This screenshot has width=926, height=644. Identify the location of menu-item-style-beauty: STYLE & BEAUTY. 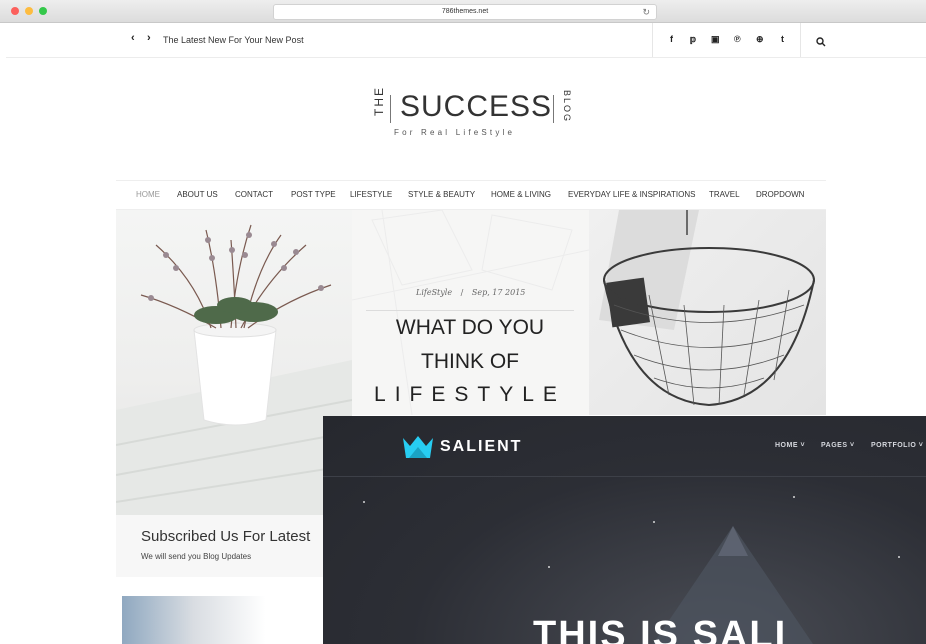
(441, 194).